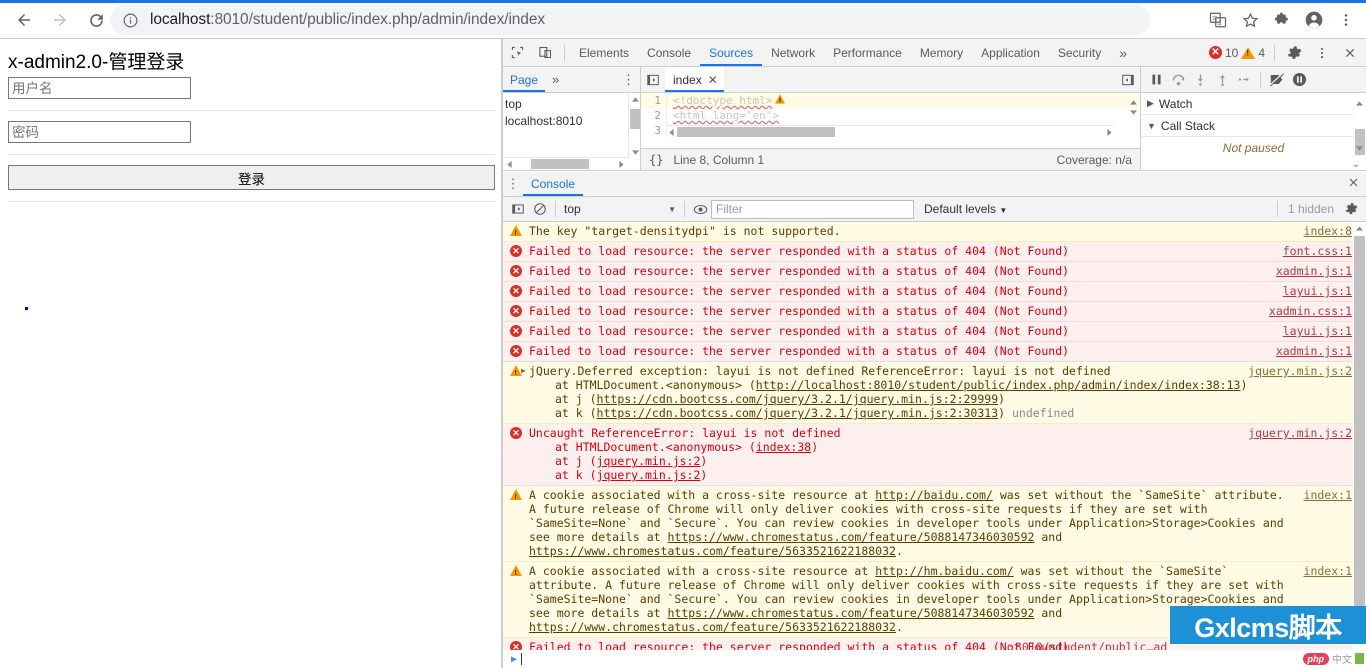 The width and height of the screenshot is (1366, 668). Describe the element at coordinates (1244, 80) in the screenshot. I see `step-icon` at that location.